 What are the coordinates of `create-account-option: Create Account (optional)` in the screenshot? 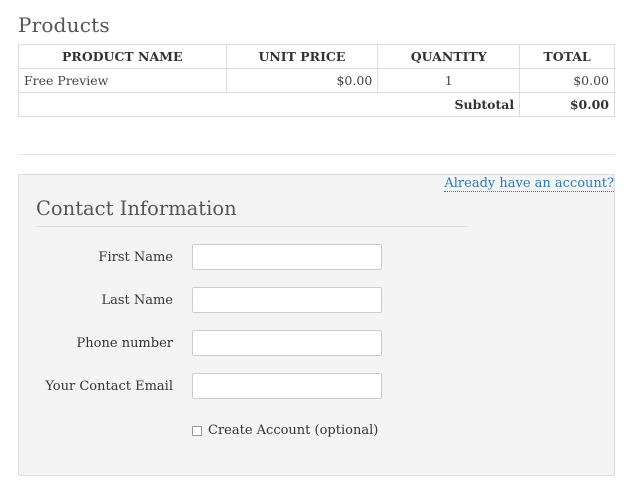 It's located at (285, 430).